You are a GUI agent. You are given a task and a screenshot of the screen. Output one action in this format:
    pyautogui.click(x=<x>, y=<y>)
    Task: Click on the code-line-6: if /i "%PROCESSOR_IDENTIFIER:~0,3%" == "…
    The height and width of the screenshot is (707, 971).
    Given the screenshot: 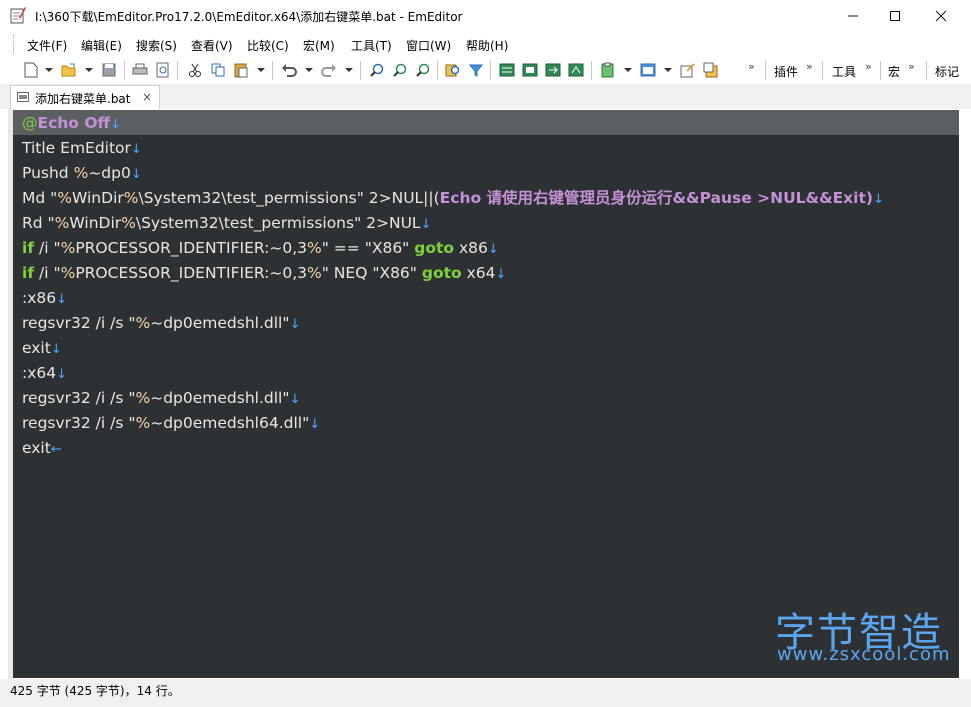 What is the action you would take?
    pyautogui.click(x=260, y=248)
    